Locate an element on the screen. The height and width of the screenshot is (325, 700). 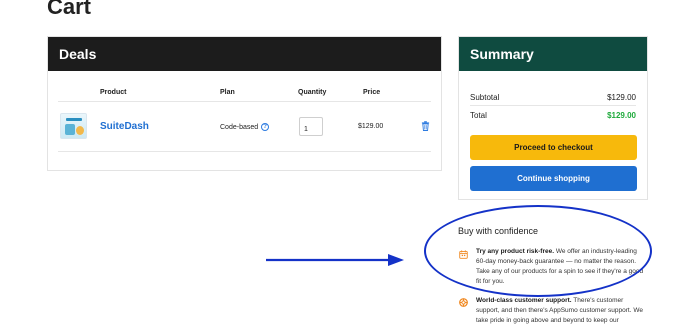
lifebuoy-icon is located at coordinates (463, 302).